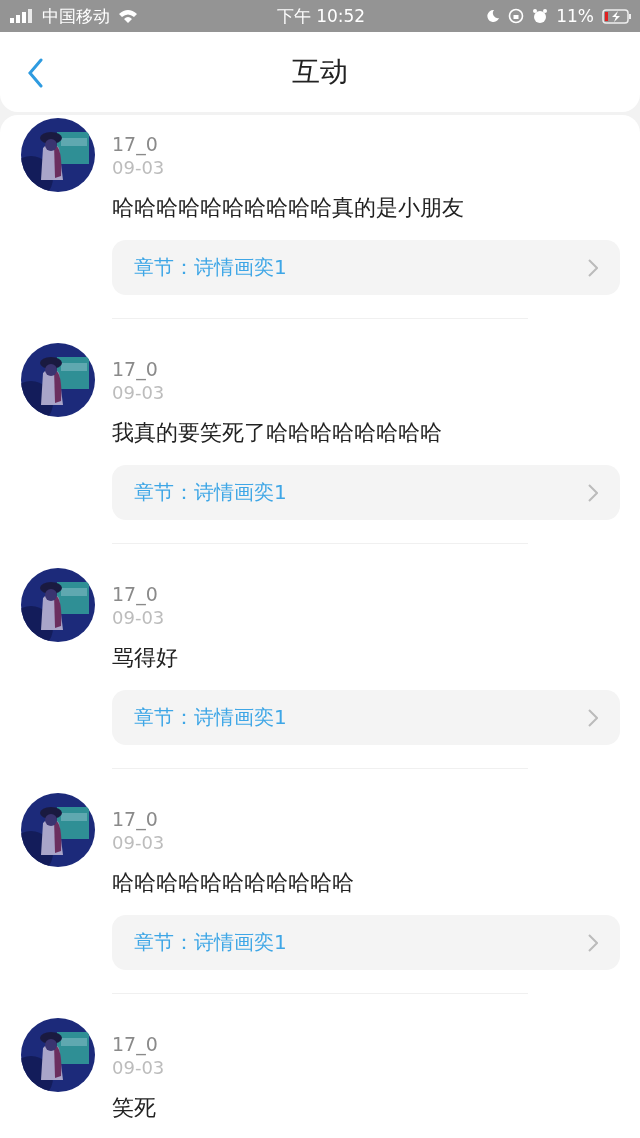  I want to click on wifi-icon, so click(128, 16).